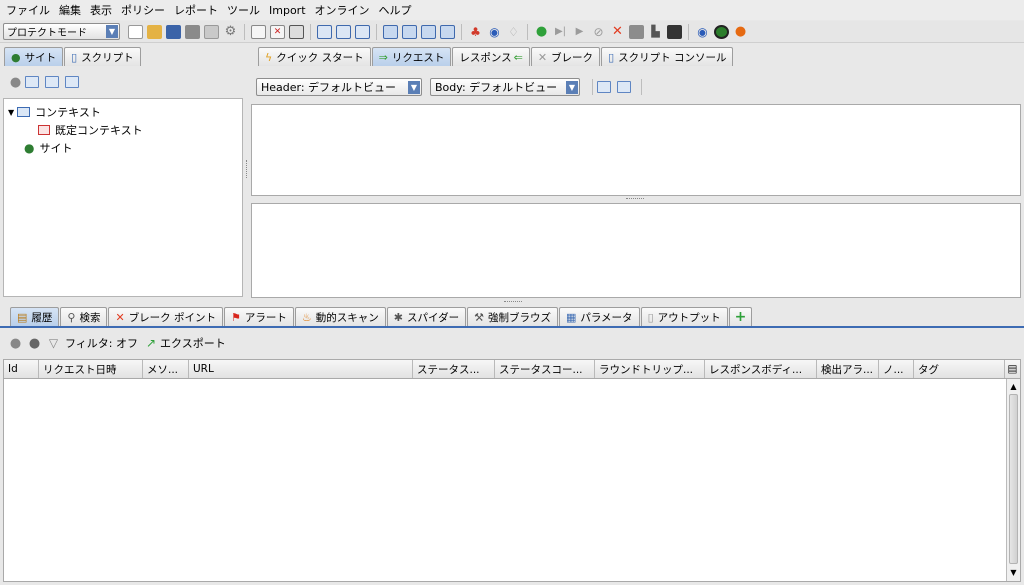  Describe the element at coordinates (61, 31) in the screenshot. I see `mode-select: プロテクトモード ▼` at that location.